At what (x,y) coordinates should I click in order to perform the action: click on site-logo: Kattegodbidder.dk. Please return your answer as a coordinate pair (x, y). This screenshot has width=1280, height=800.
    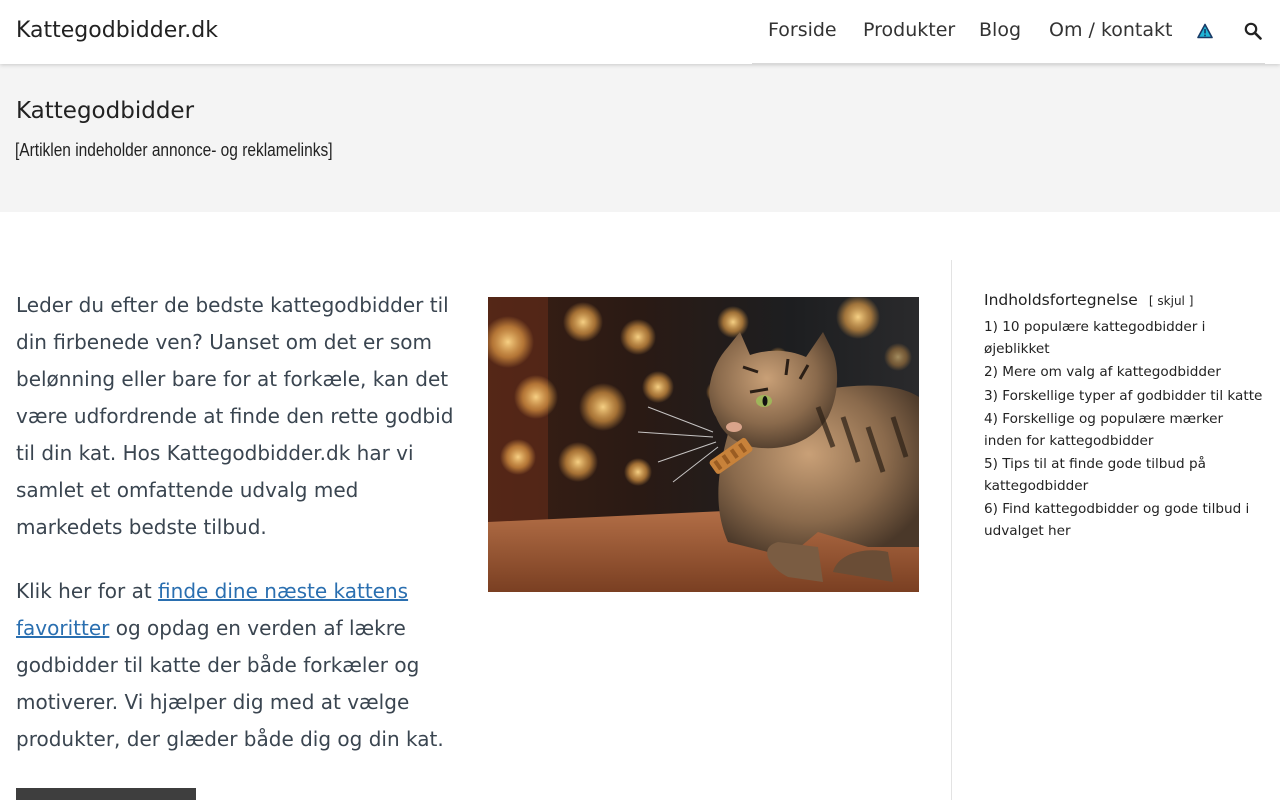
    Looking at the image, I should click on (117, 30).